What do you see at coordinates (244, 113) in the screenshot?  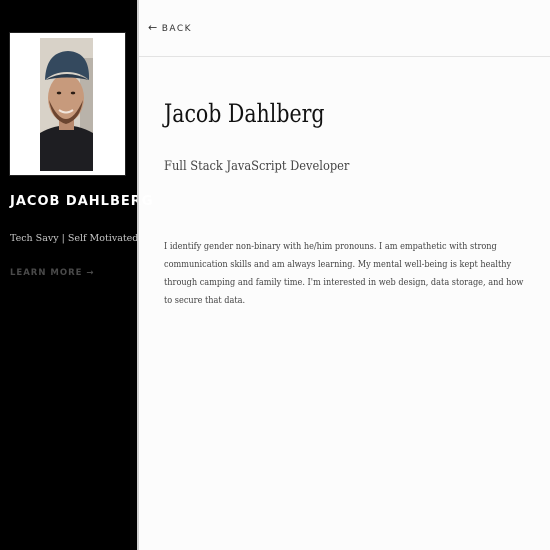 I see `page-title: Jacob Dahlberg` at bounding box center [244, 113].